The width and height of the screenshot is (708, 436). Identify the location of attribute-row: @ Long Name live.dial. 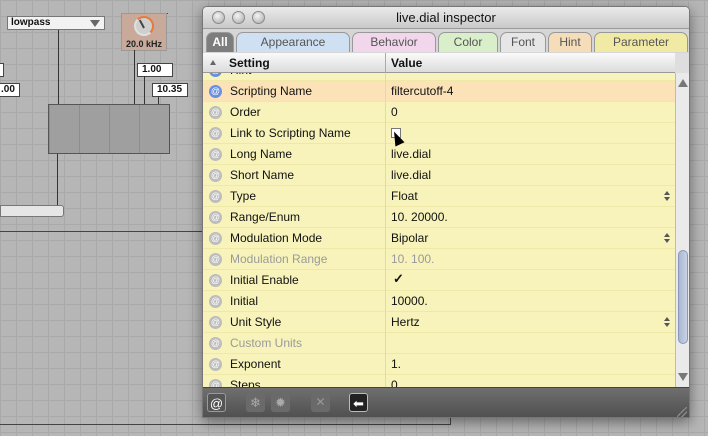
(439, 154).